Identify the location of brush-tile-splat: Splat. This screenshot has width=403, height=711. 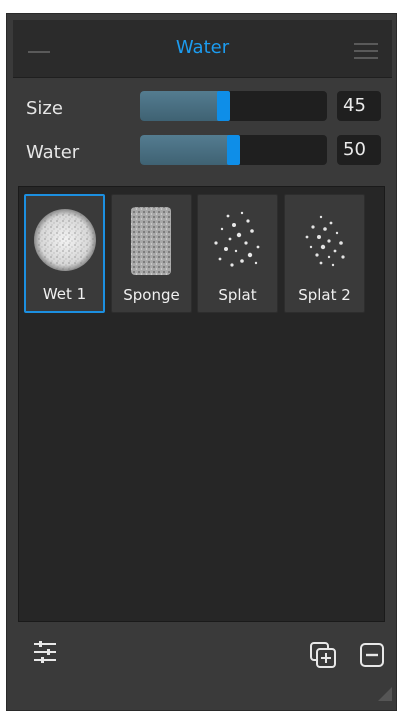
(237, 253).